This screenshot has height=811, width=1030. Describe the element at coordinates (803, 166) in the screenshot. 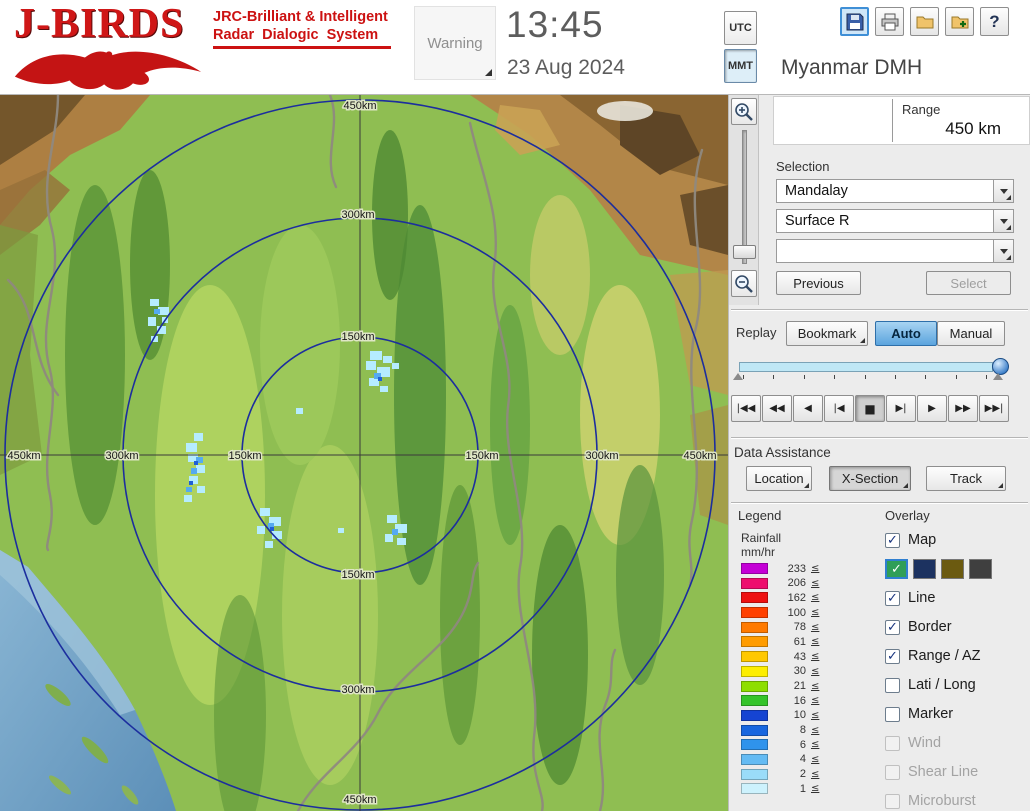

I see `selection-label: Selection` at that location.